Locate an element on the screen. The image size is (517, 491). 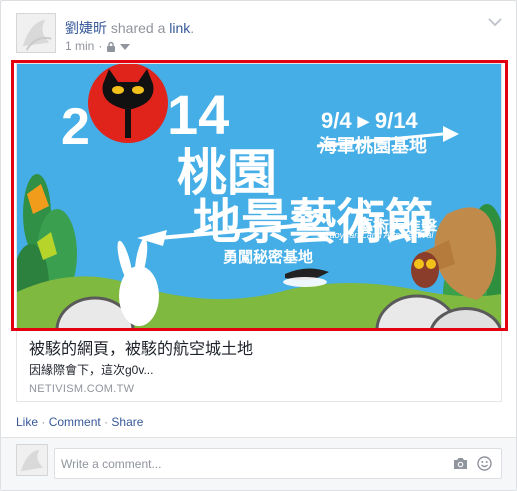
post-meta: 1 min · is located at coordinates (98, 46).